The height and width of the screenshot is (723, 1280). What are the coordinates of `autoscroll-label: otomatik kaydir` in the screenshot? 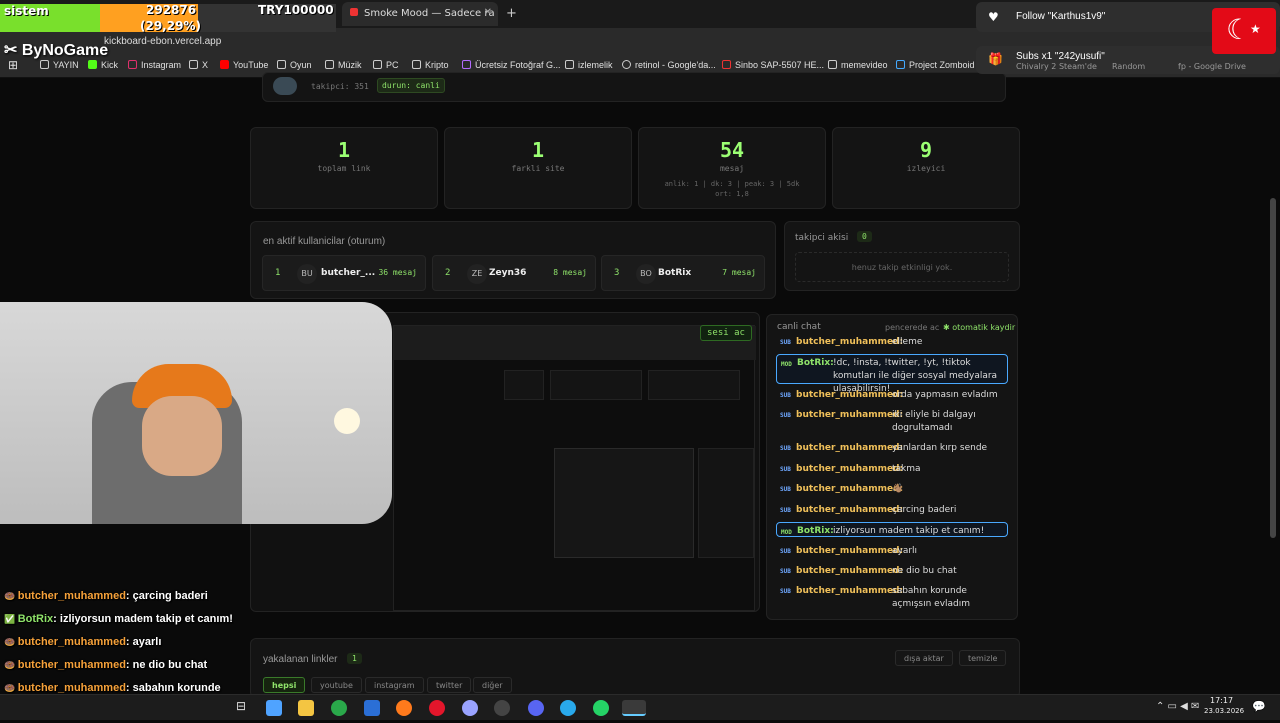 It's located at (984, 327).